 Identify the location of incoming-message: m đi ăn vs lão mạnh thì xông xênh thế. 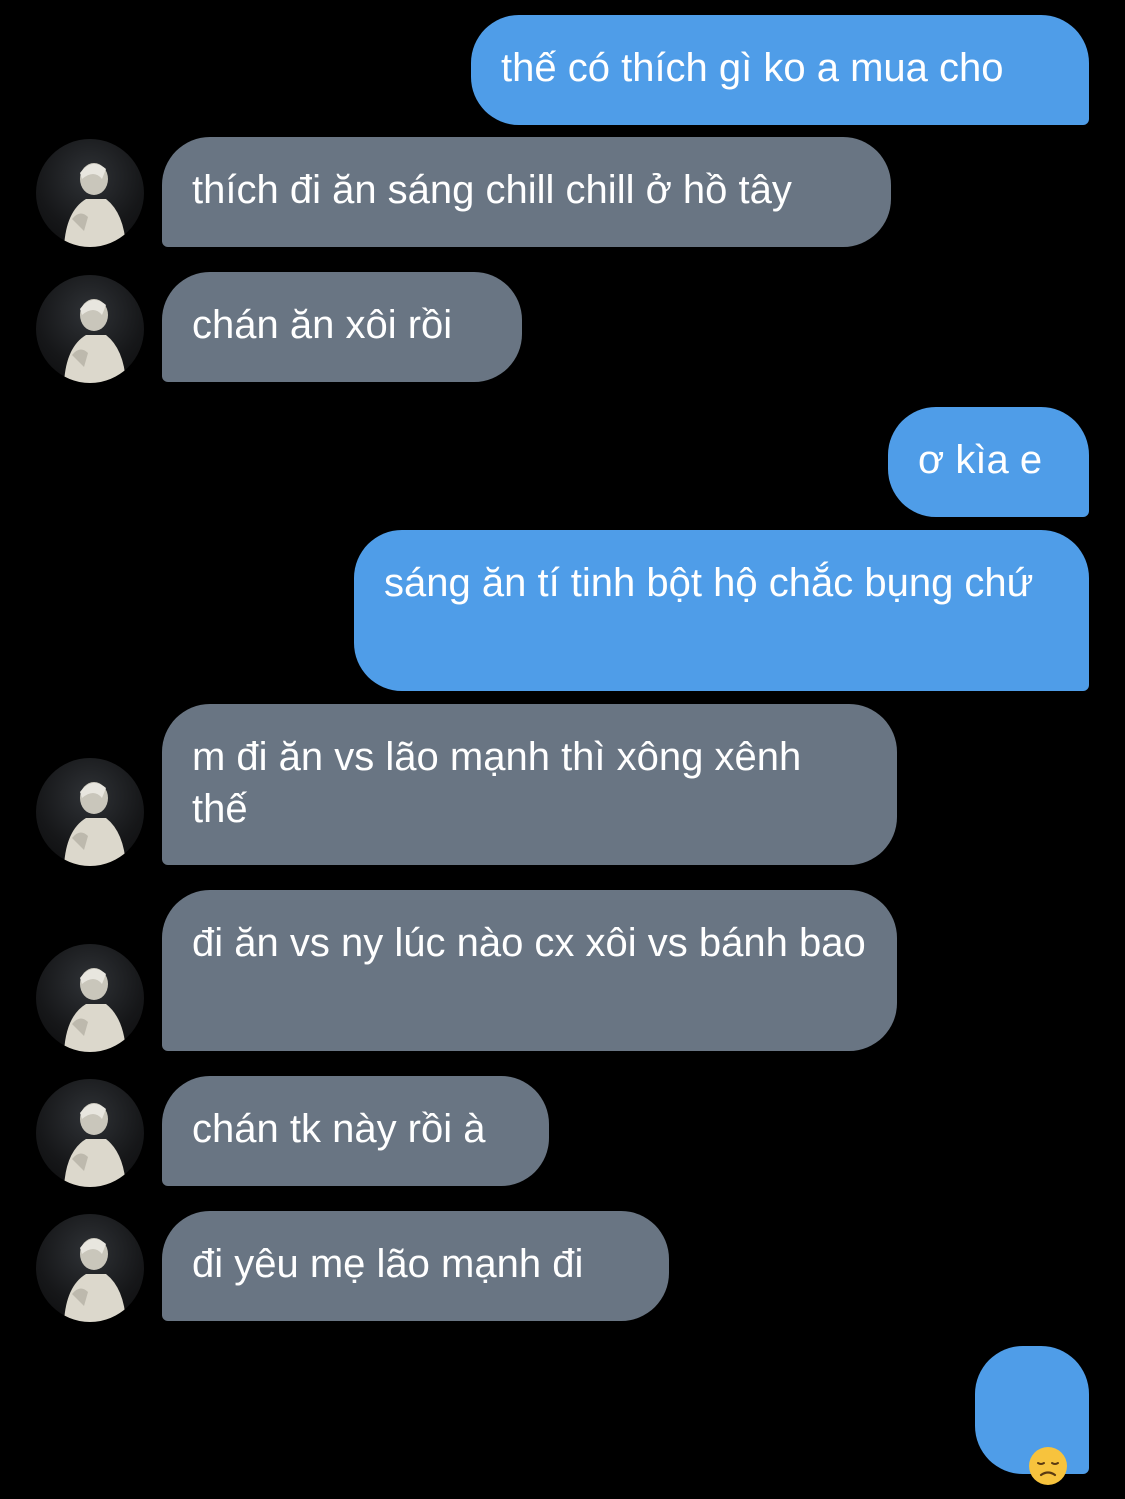
(529, 784).